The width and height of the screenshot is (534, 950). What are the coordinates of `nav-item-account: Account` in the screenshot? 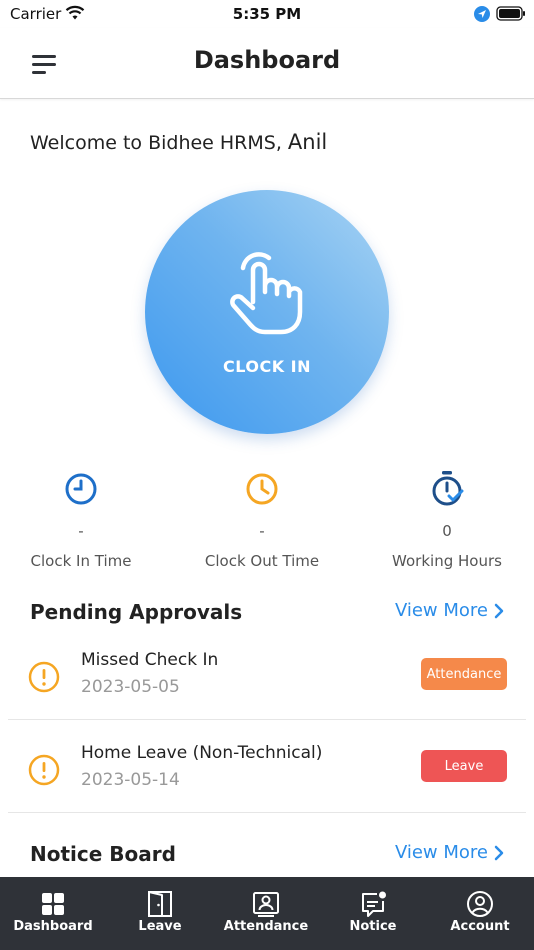 It's located at (480, 913).